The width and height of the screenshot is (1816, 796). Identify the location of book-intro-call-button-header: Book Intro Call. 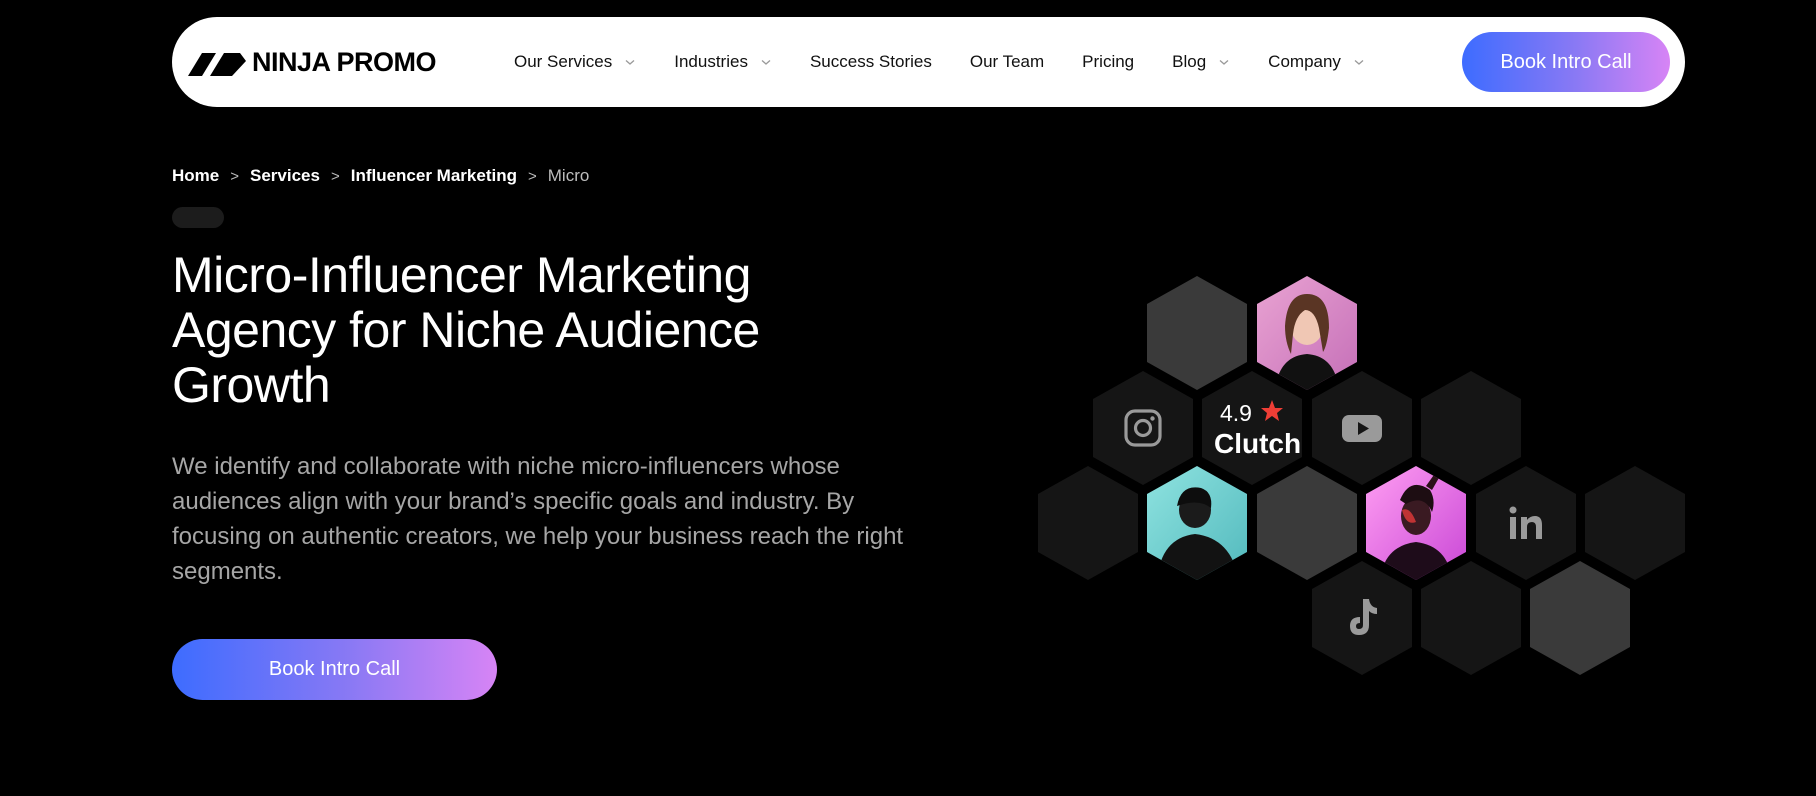
(1566, 62).